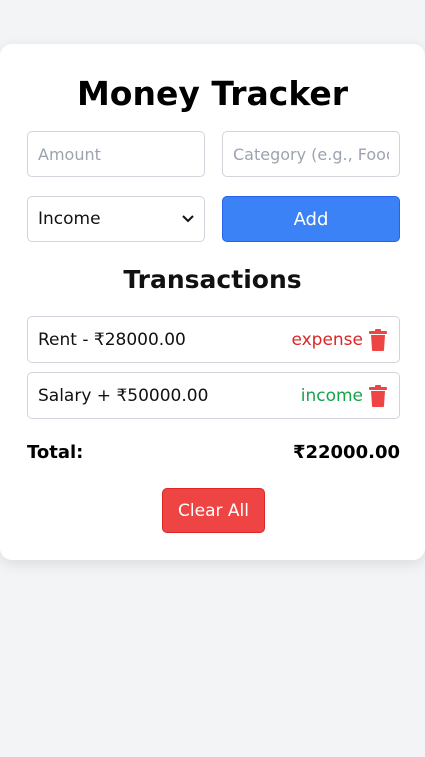 Image resolution: width=425 pixels, height=757 pixels. I want to click on transaction-type: expense, so click(327, 339).